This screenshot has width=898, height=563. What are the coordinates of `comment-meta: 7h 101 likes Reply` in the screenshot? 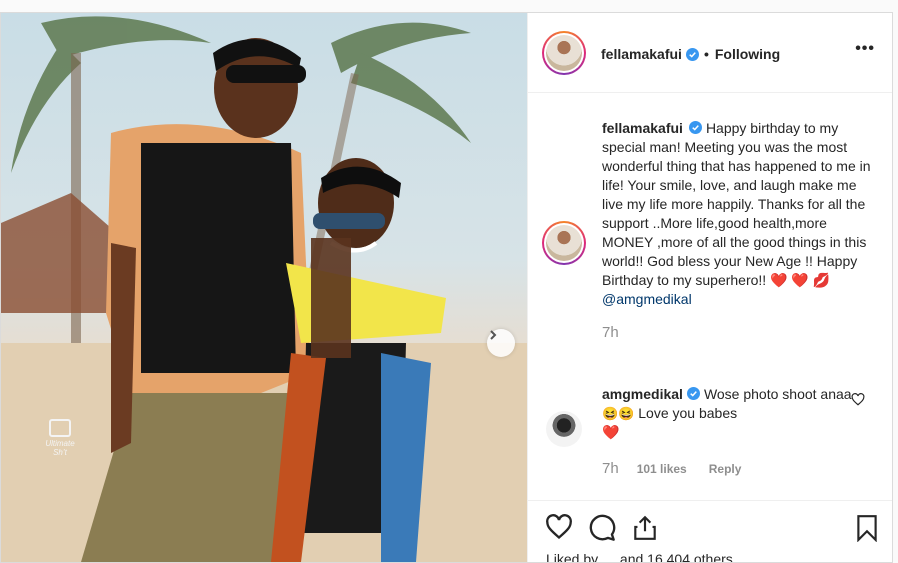 It's located at (671, 468).